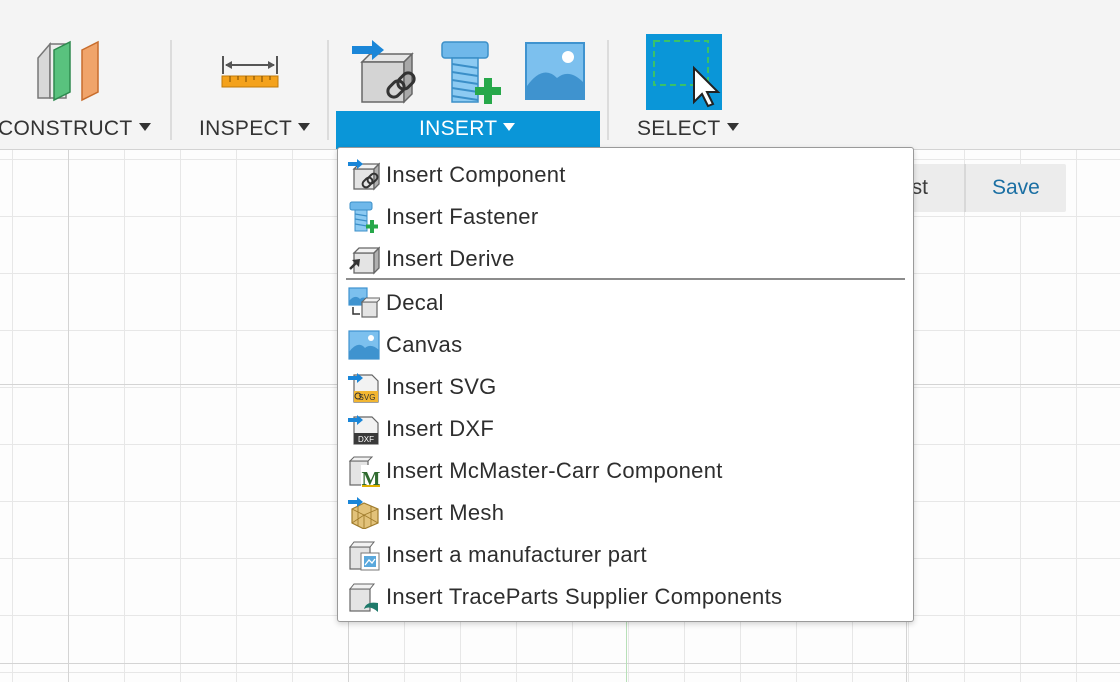 The height and width of the screenshot is (682, 1120). What do you see at coordinates (415, 302) in the screenshot?
I see `menu-item-label: Decal` at bounding box center [415, 302].